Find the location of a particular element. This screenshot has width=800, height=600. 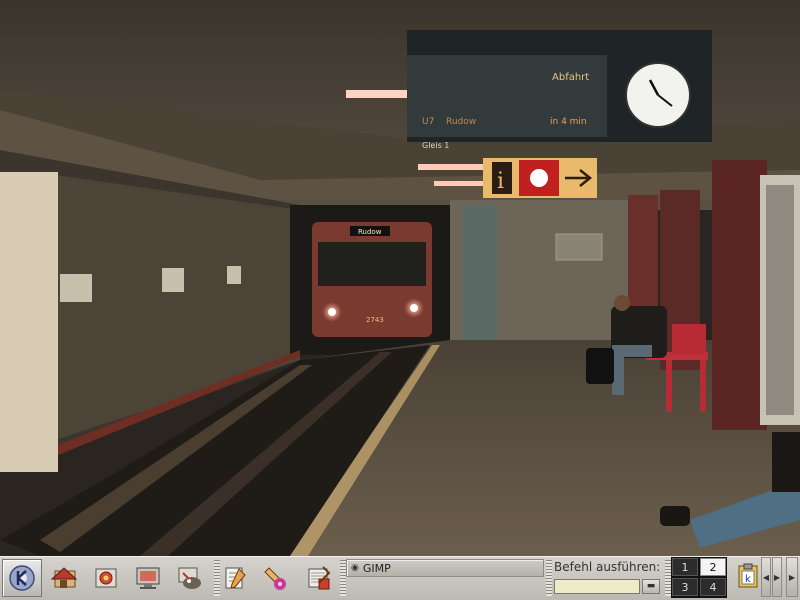

board-line: U7 is located at coordinates (428, 122).